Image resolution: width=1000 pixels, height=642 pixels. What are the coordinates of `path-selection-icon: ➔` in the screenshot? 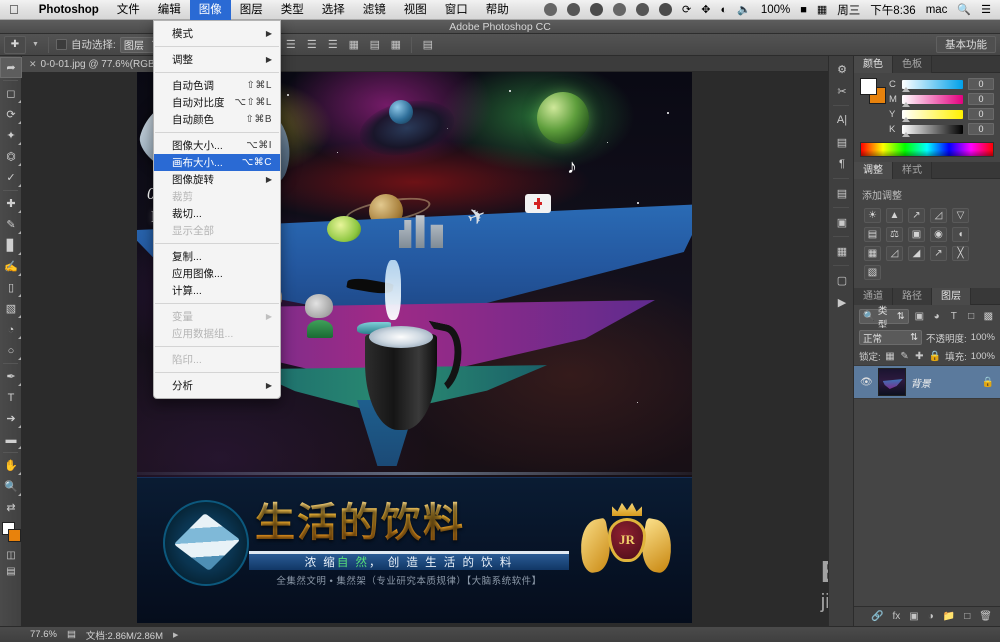 It's located at (11, 418).